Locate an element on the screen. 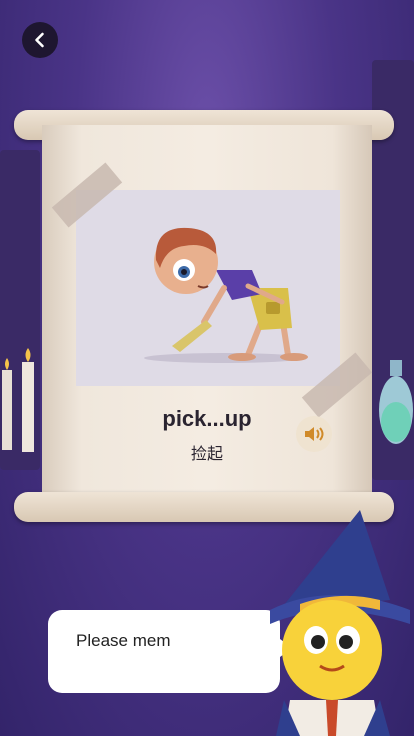 This screenshot has width=414, height=736. back-button is located at coordinates (40, 40).